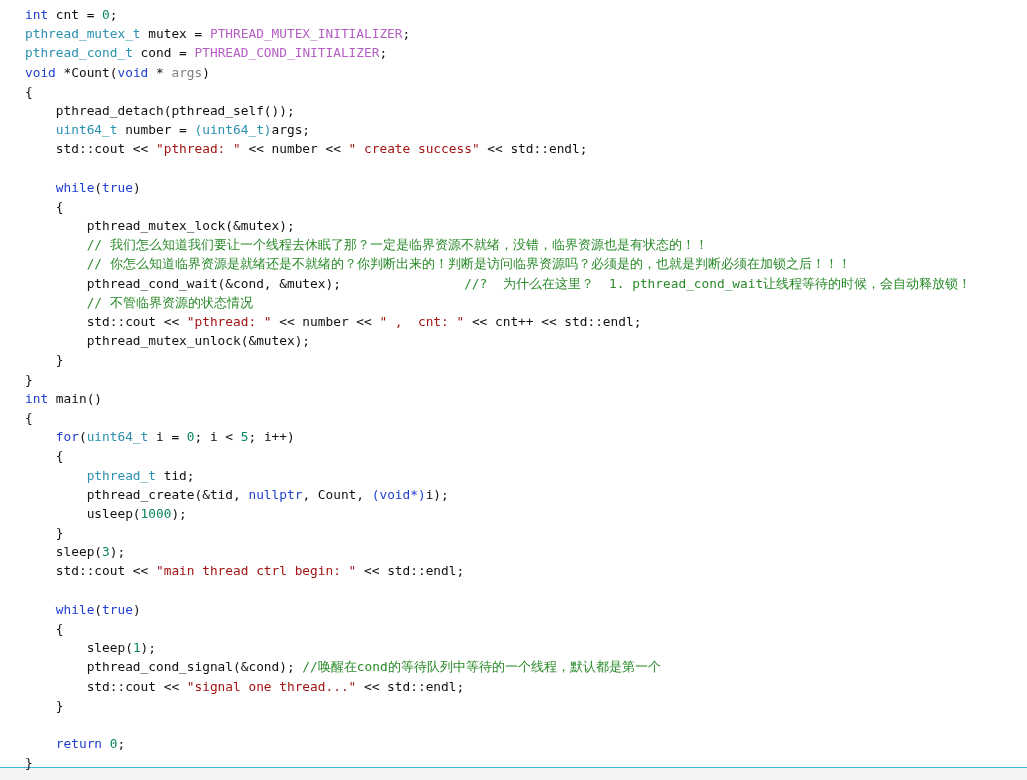 The height and width of the screenshot is (780, 1027). I want to click on code-line: sleep(3);, so click(90, 552).